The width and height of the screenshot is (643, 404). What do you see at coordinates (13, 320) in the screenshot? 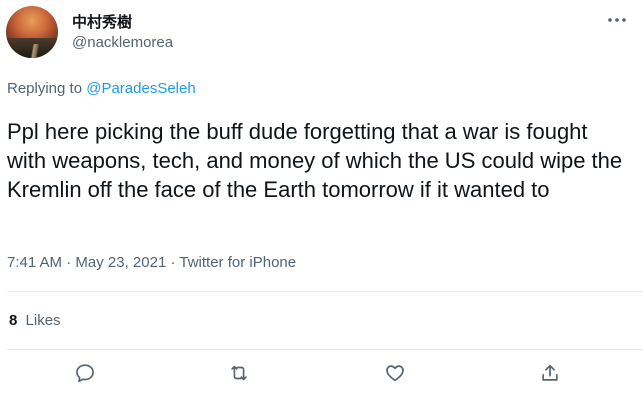
I see `likes-count: 8` at bounding box center [13, 320].